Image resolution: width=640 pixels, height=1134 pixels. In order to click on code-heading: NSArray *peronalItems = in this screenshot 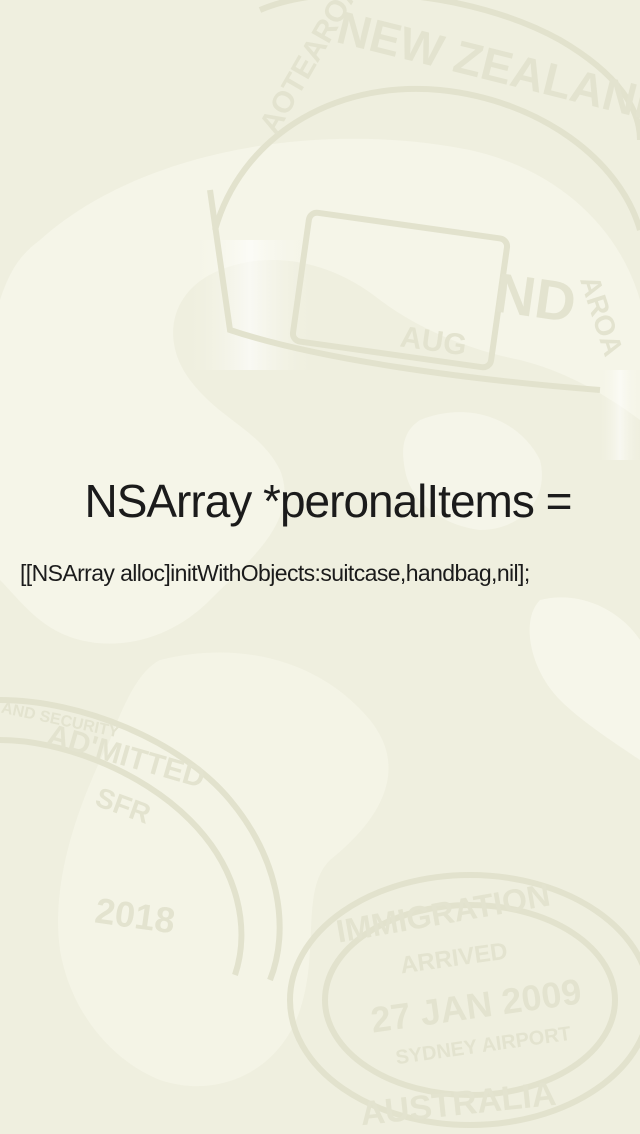, I will do `click(328, 501)`.